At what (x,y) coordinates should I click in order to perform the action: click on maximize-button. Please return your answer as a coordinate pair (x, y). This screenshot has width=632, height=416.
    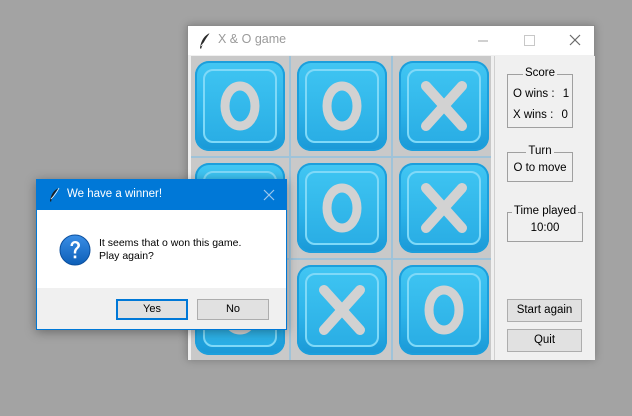
    Looking at the image, I should click on (529, 40).